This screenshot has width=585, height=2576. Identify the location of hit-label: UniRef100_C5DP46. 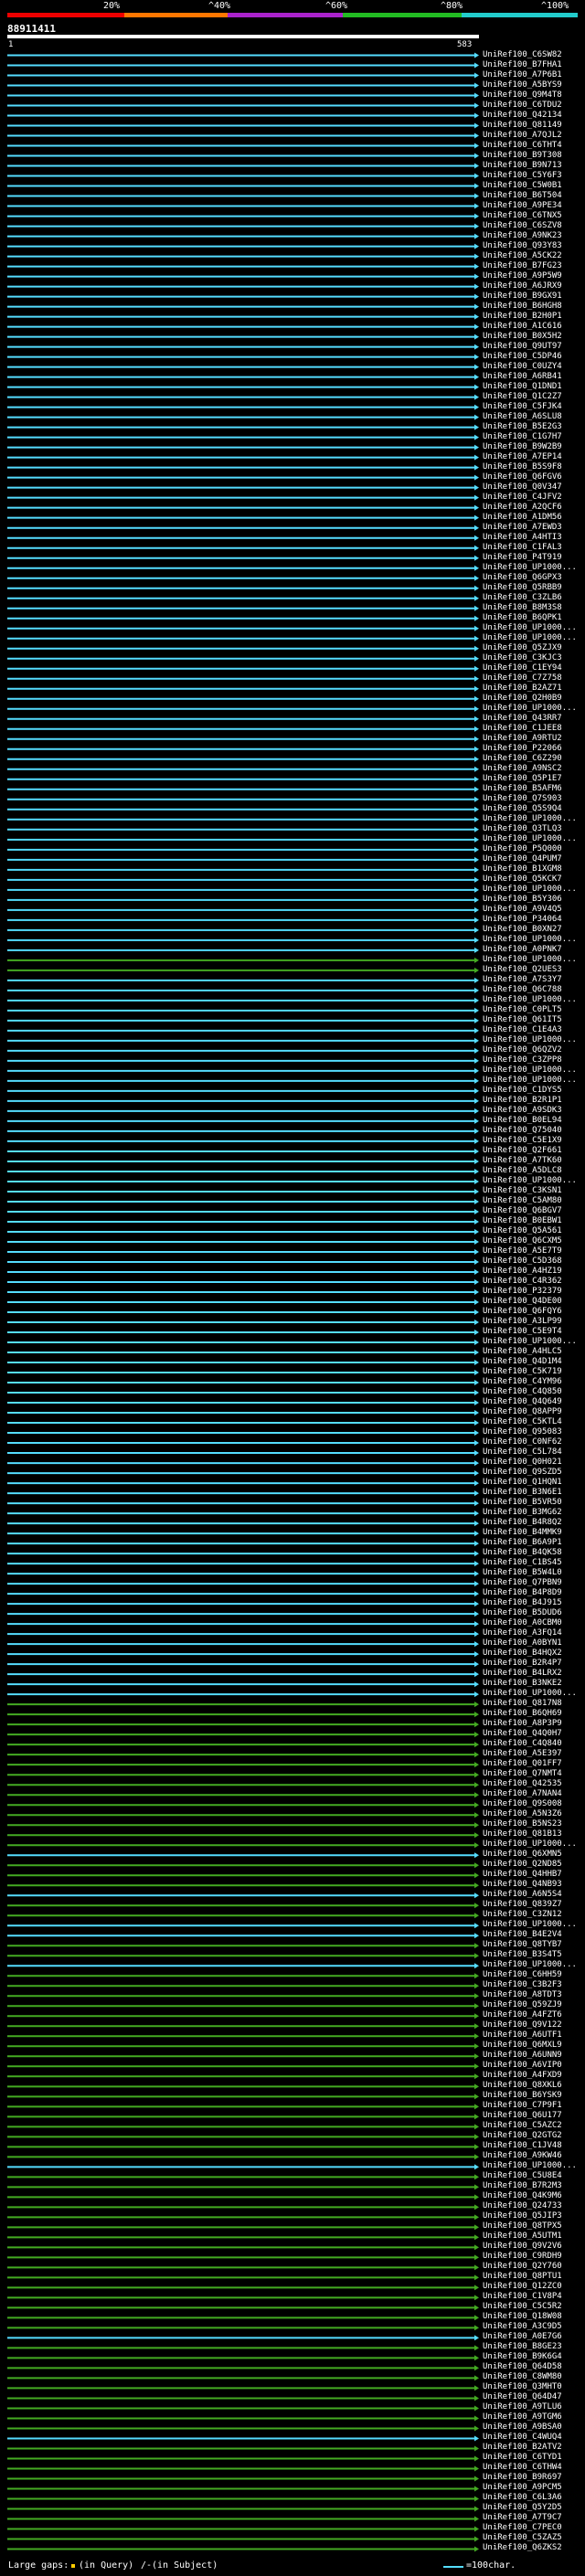
(522, 357).